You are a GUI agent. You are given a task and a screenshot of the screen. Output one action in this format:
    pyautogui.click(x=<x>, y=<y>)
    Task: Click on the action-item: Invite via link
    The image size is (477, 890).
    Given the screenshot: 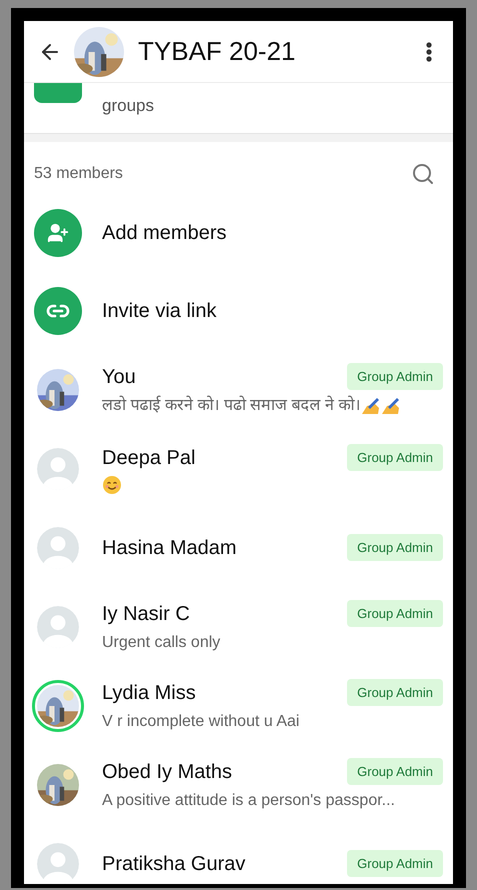 What is the action you would take?
    pyautogui.click(x=159, y=311)
    